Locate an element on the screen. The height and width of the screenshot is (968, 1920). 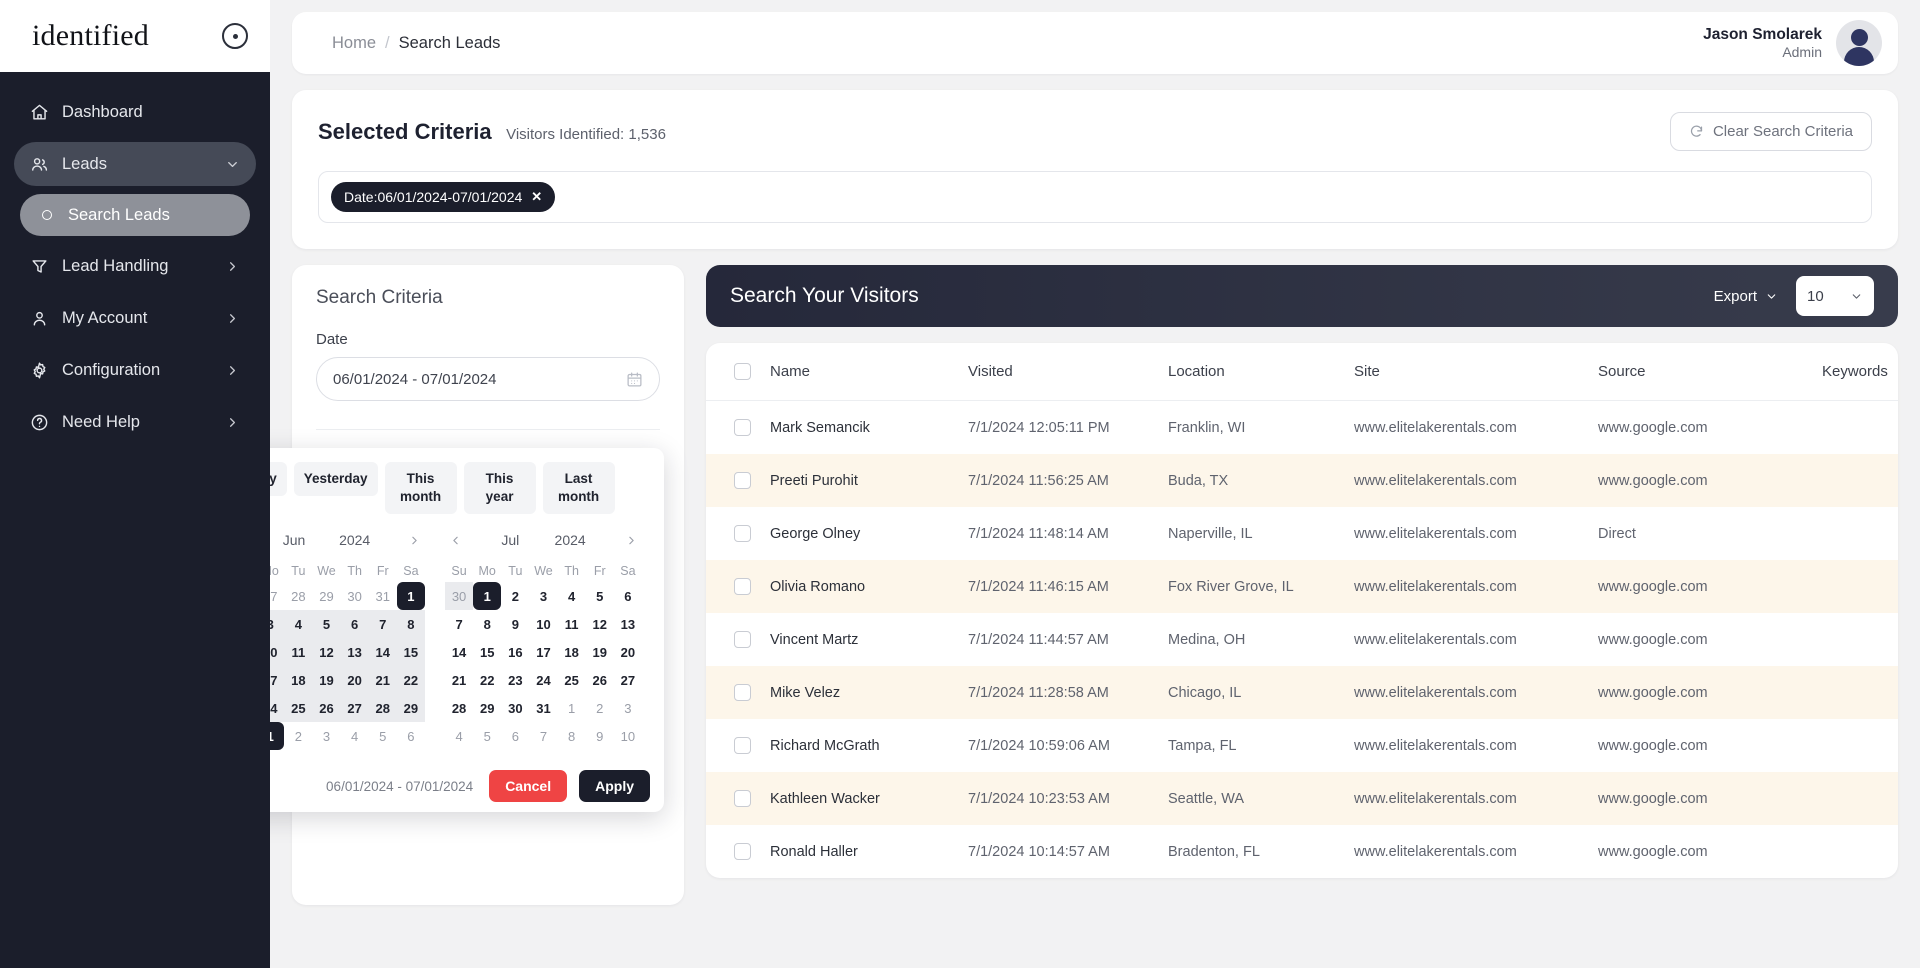
calendar-day: 22 is located at coordinates (410, 680).